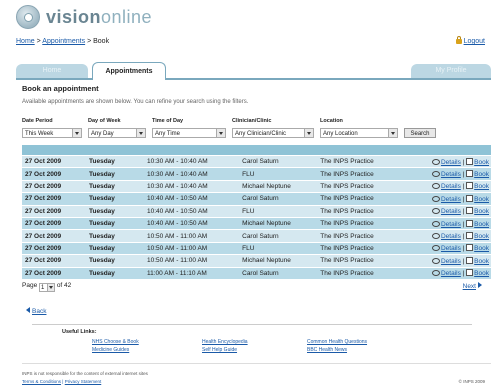 This screenshot has width=491, height=390. I want to click on medicine-guides-link: Medicine Guides, so click(110, 350).